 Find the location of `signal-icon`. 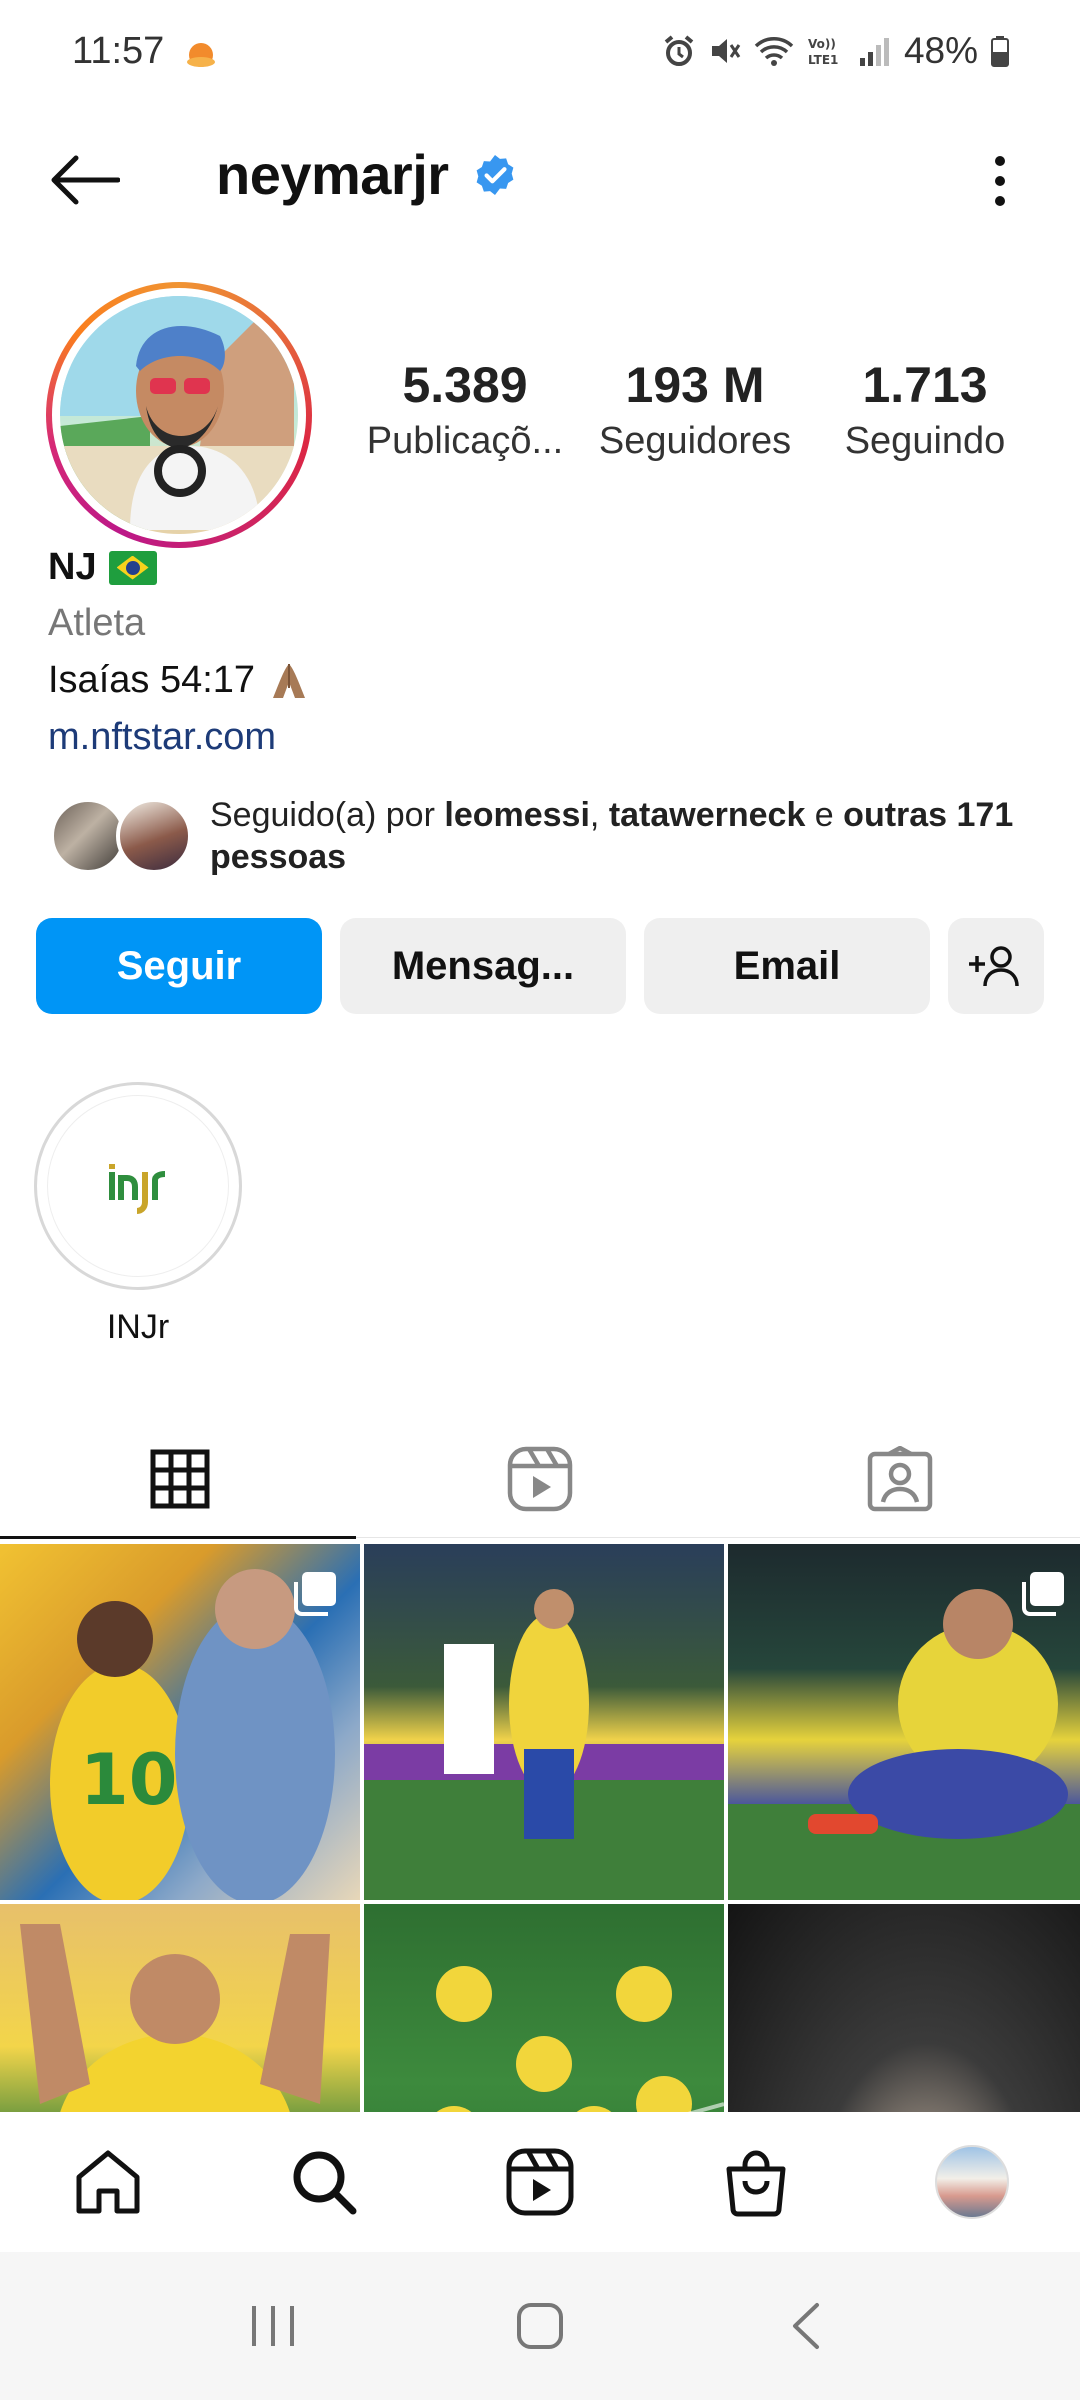

signal-icon is located at coordinates (874, 52).